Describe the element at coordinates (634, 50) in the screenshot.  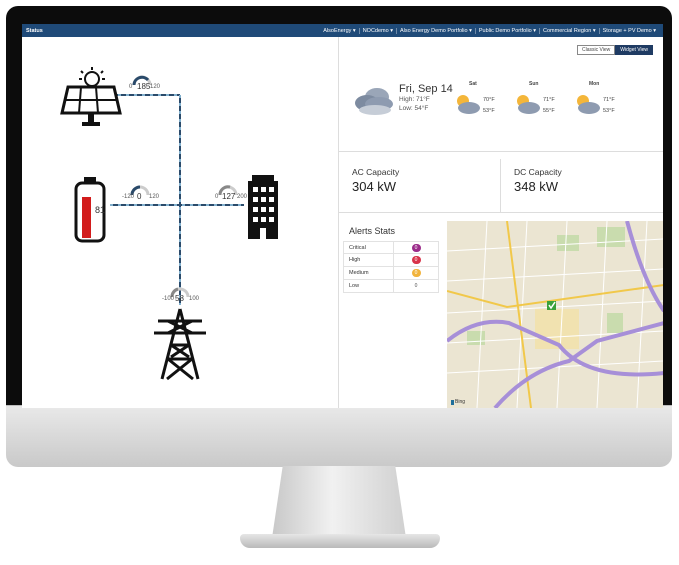
I see `widget-view-button: Widget View` at that location.